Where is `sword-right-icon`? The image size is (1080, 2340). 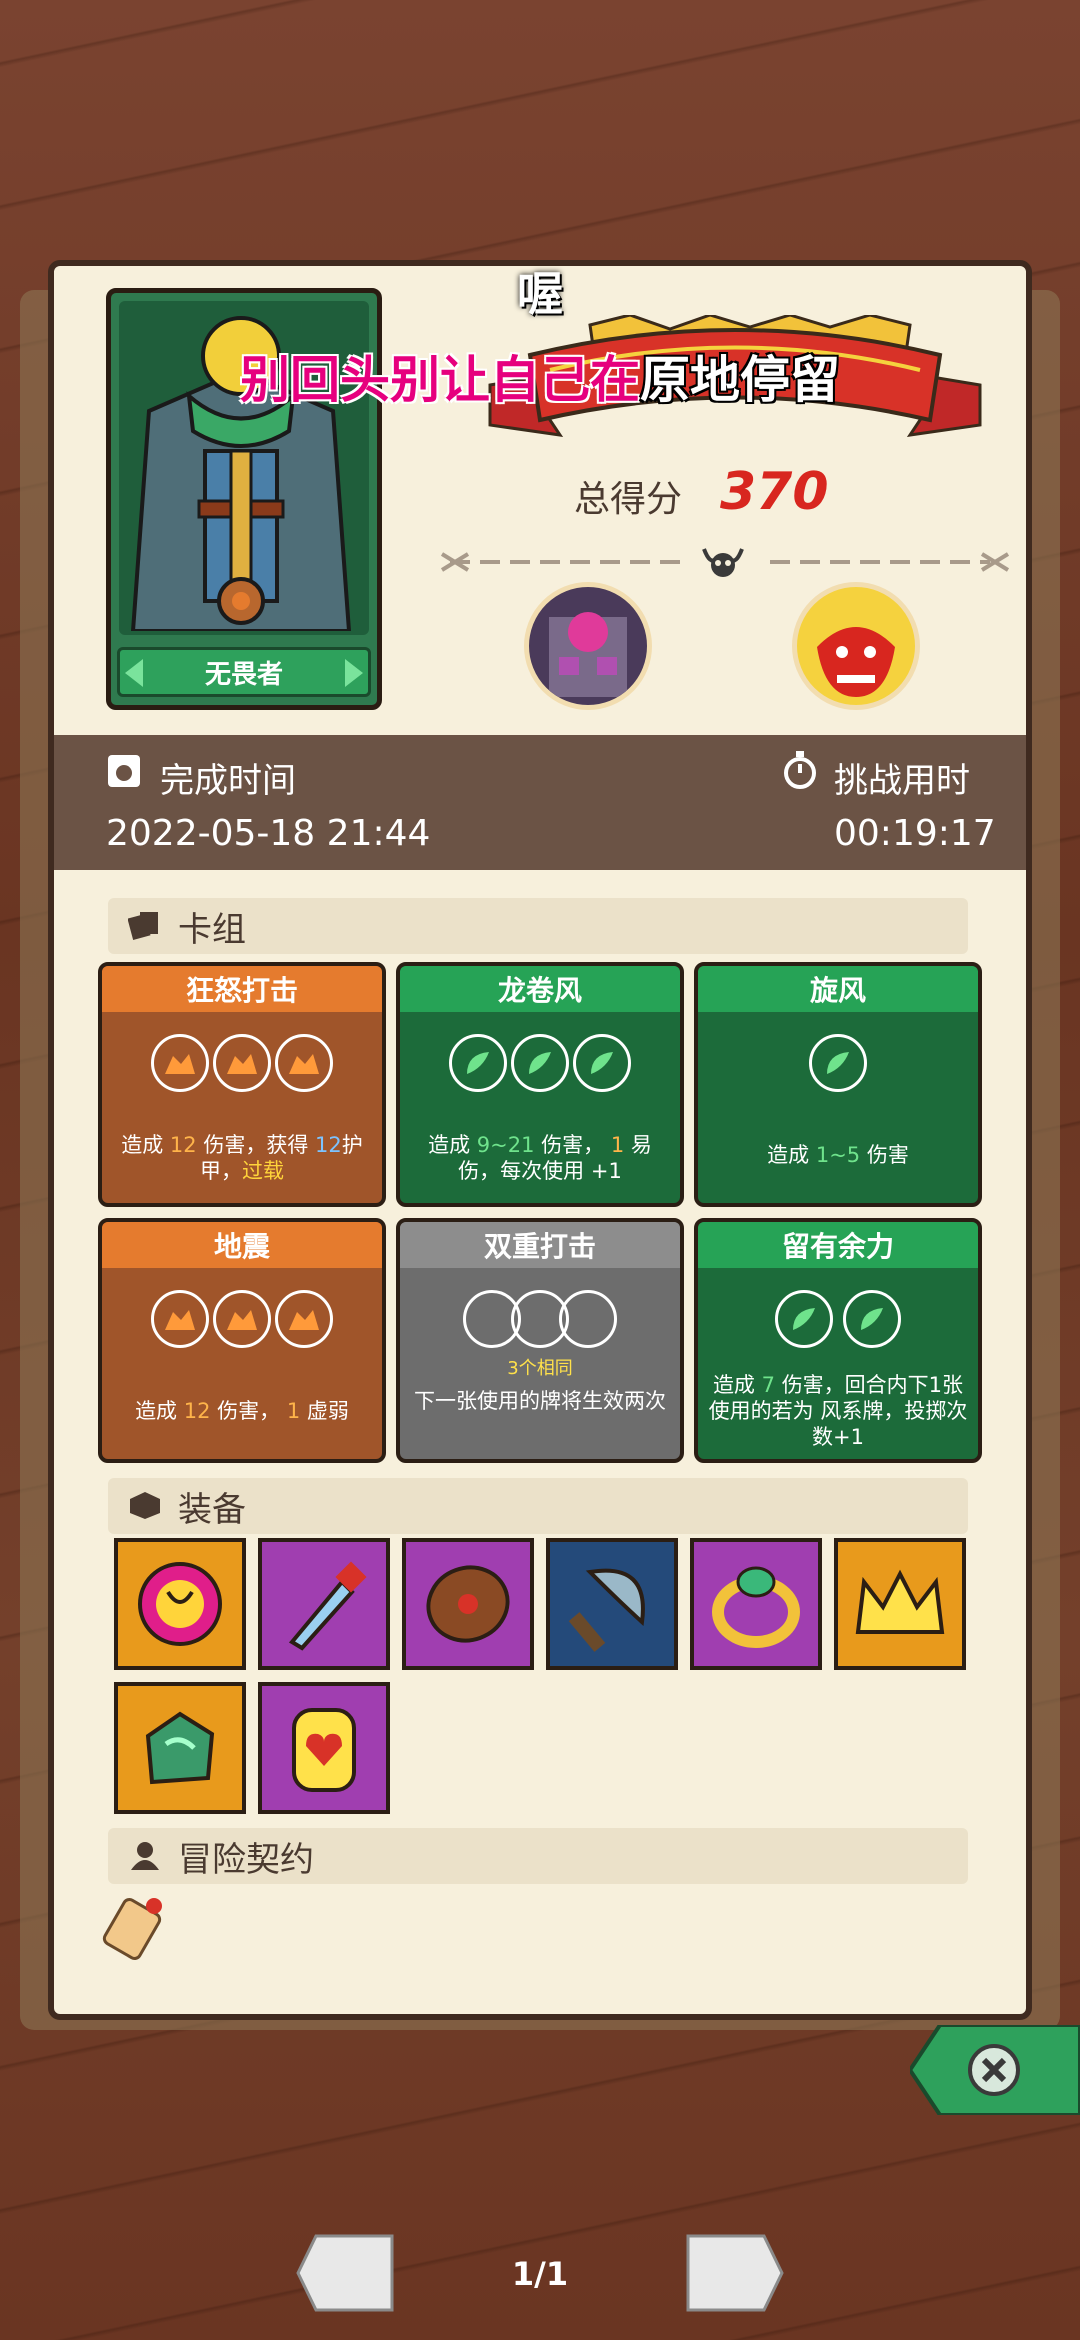
sword-right-icon is located at coordinates (995, 562).